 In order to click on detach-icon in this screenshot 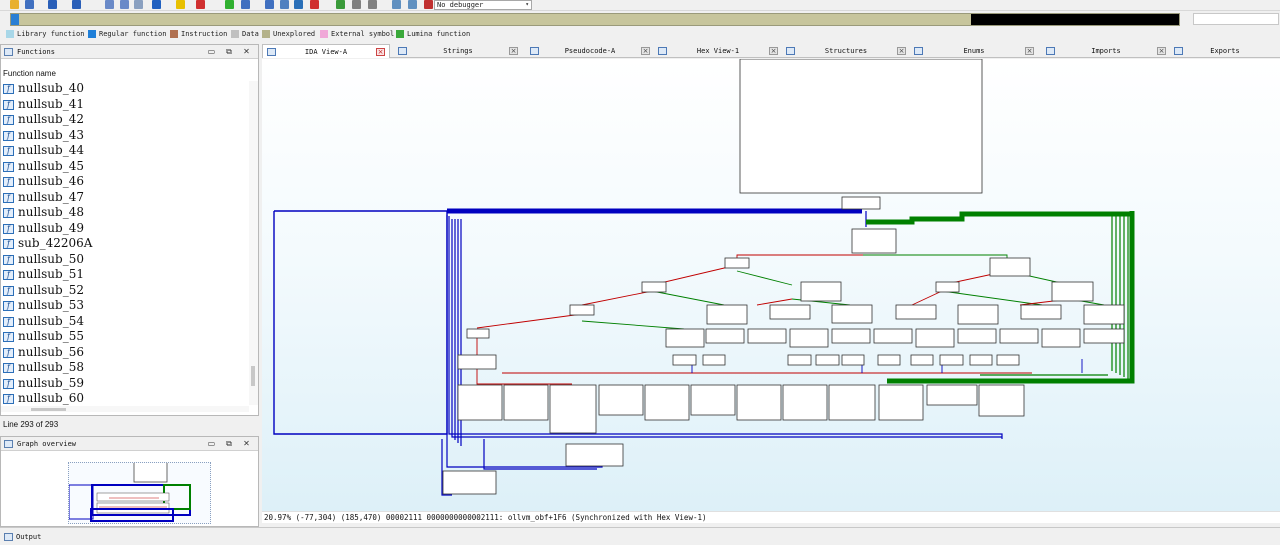, I will do `click(428, 4)`.